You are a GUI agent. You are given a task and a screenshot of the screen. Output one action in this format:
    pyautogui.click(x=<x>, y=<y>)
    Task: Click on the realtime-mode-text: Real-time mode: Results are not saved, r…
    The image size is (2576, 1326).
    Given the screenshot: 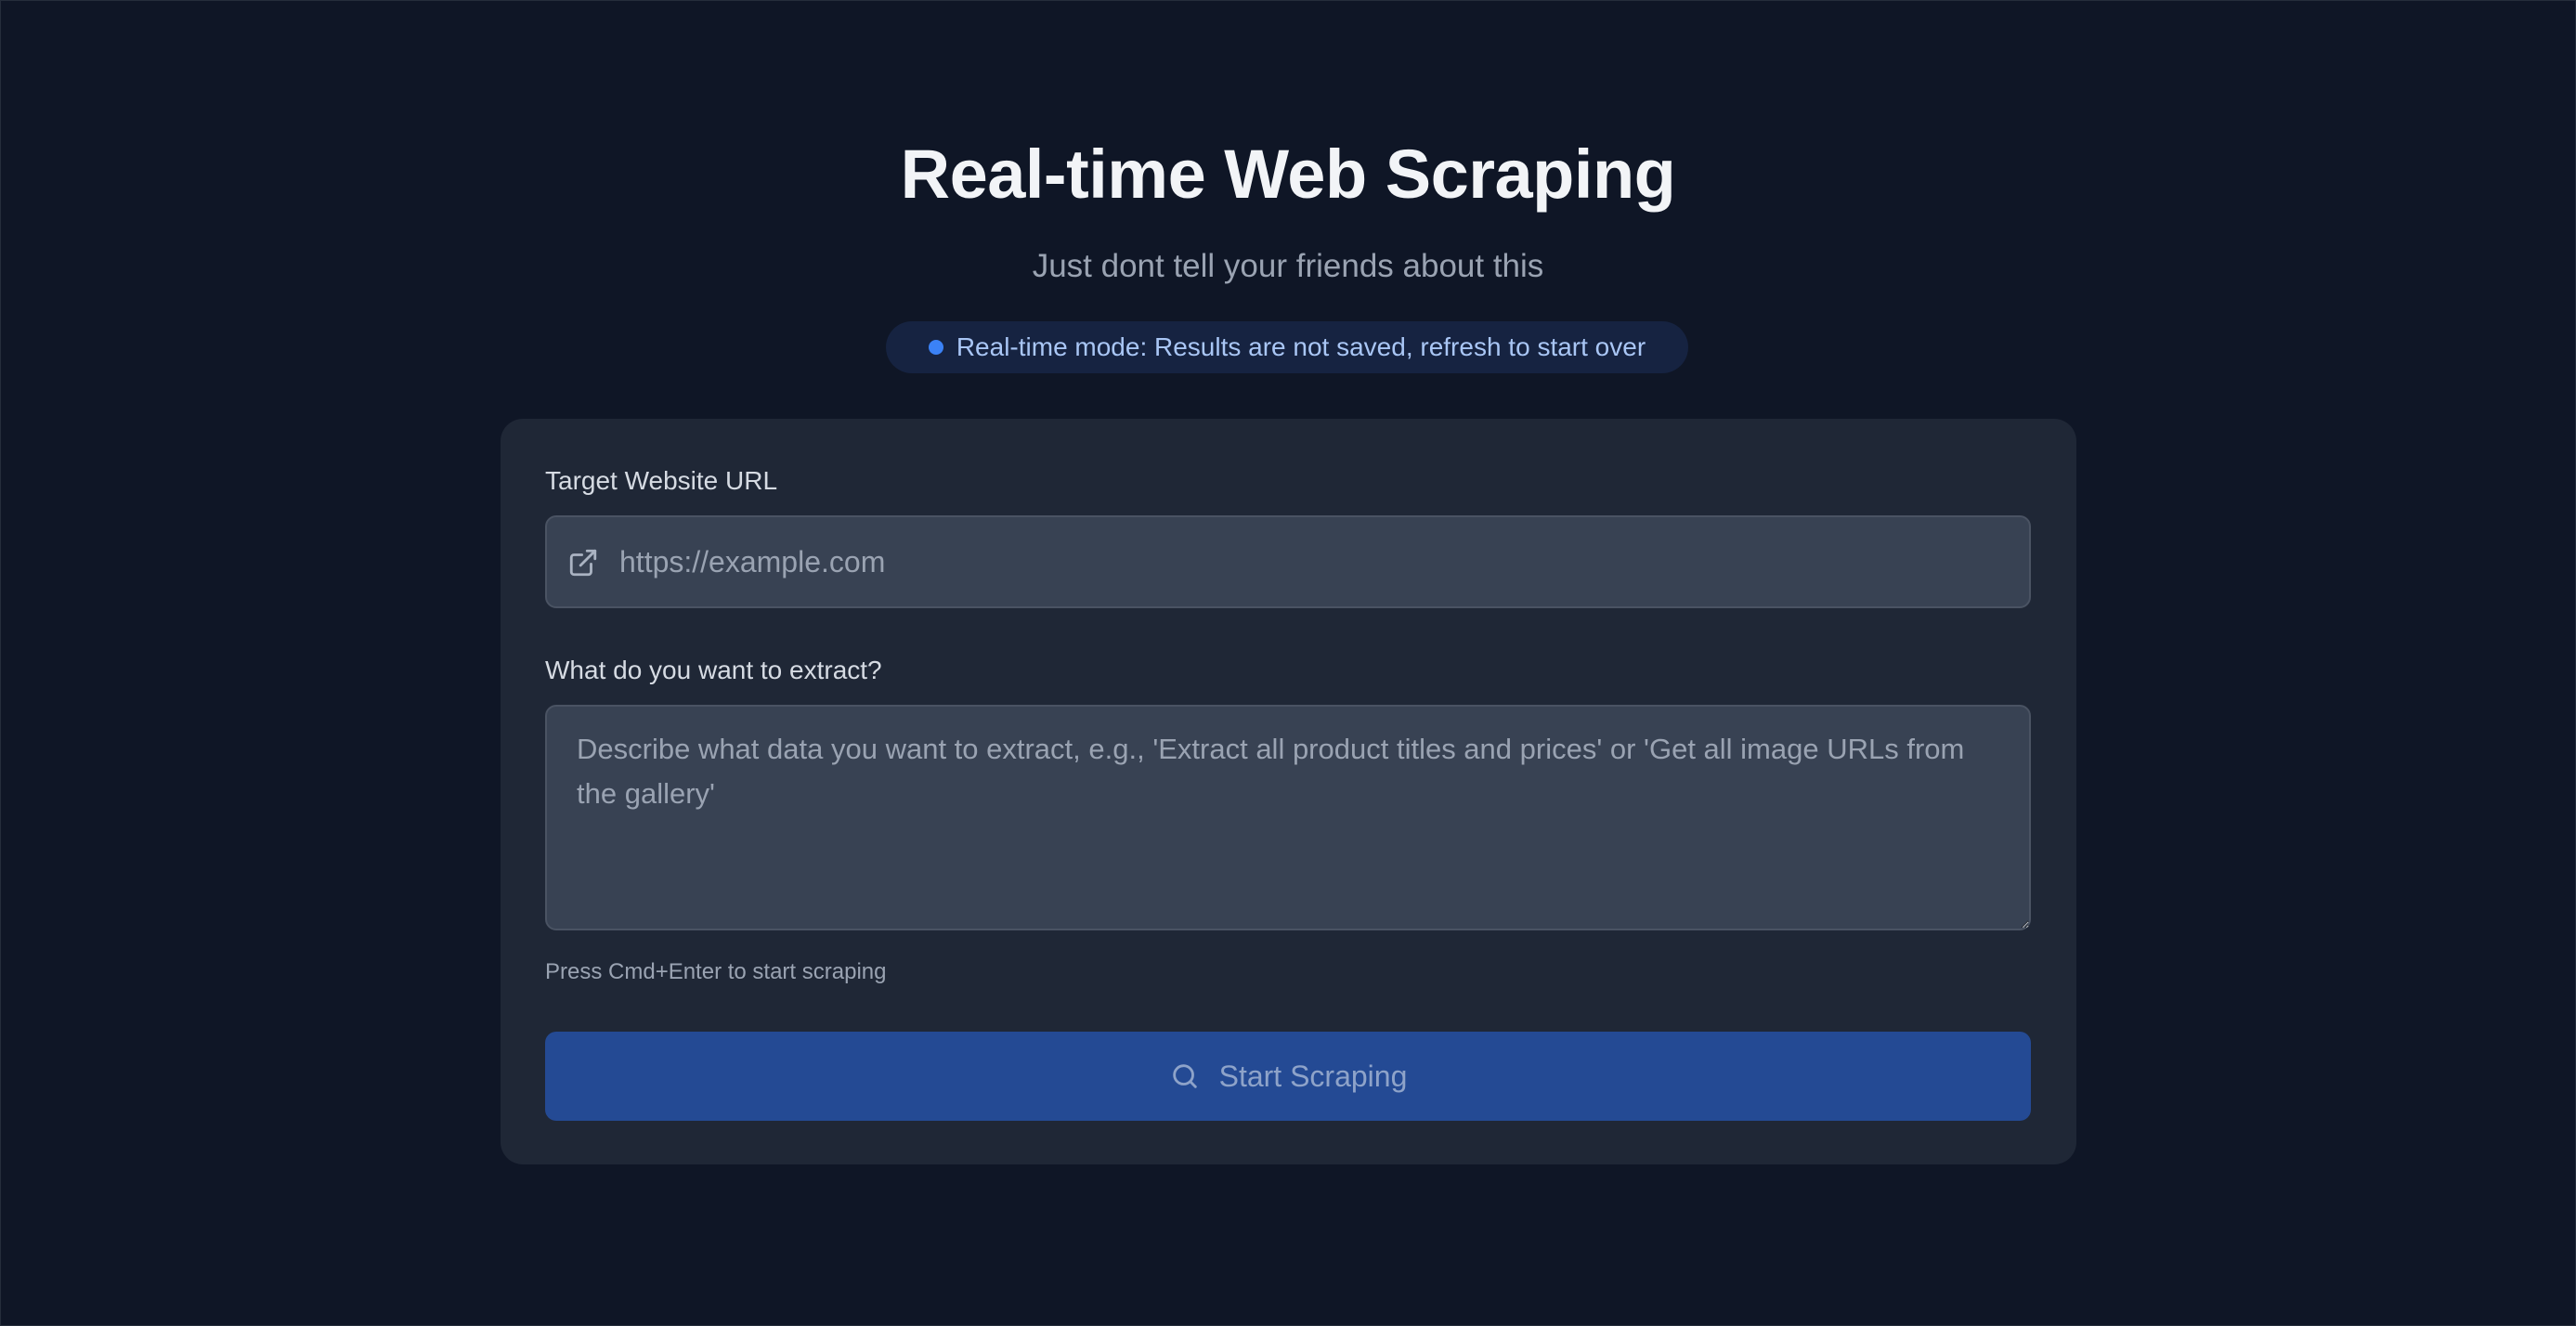 What is the action you would take?
    pyautogui.click(x=1301, y=346)
    